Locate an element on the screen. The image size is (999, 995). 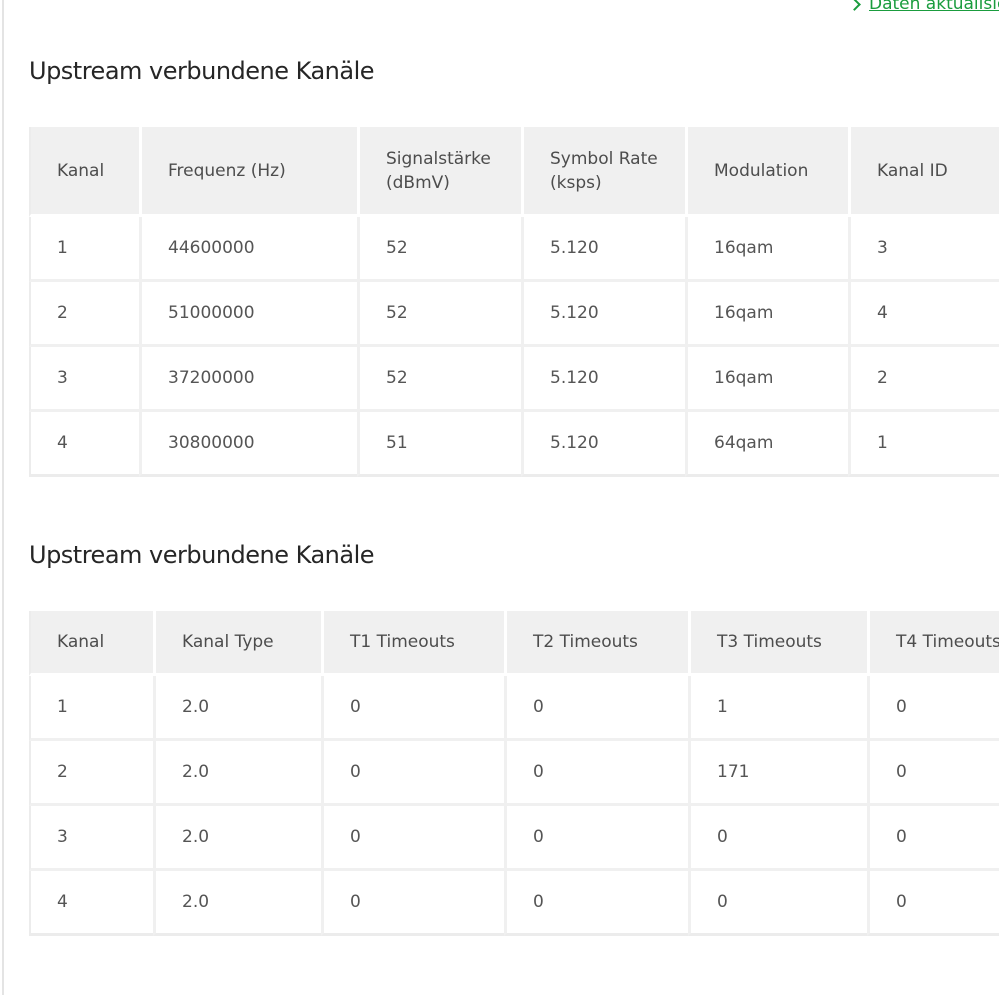
upstream-timeouts-title: Upstream verbundene Kanäle is located at coordinates (202, 555).